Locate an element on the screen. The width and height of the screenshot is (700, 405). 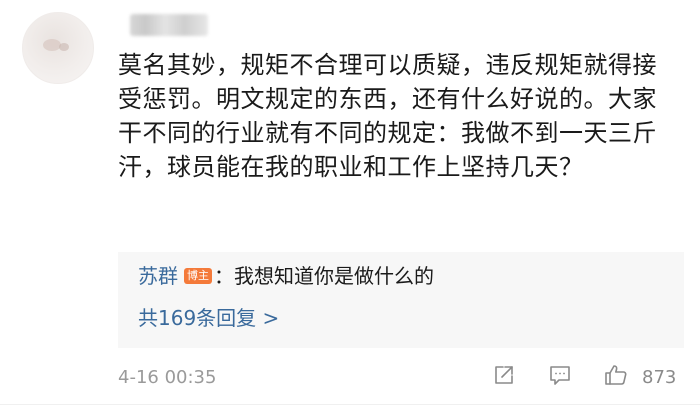
blogger-badge: 博主 is located at coordinates (198, 276).